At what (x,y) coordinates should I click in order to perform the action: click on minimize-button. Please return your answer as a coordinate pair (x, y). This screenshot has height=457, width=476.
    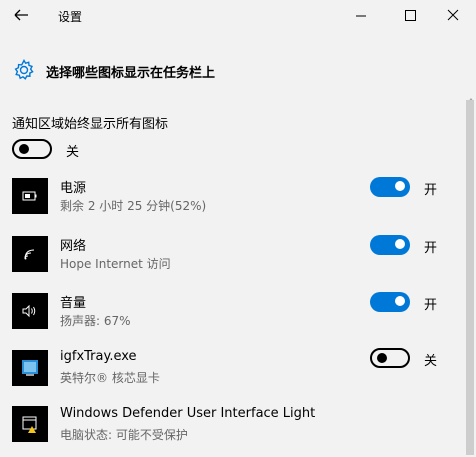
    Looking at the image, I should click on (361, 15).